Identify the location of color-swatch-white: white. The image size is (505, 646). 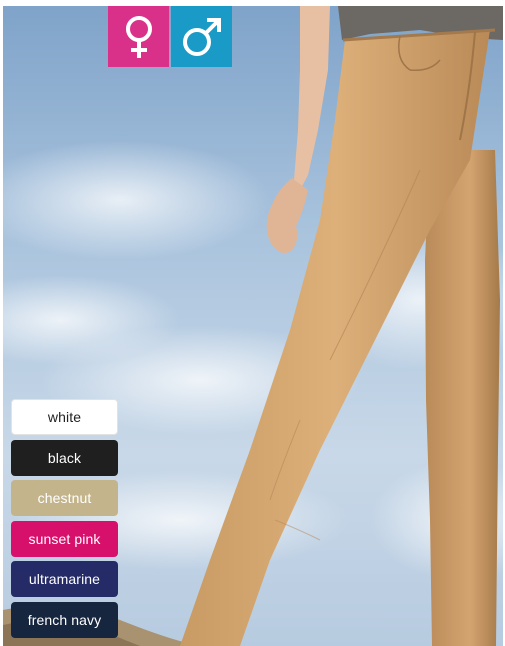
(64, 417).